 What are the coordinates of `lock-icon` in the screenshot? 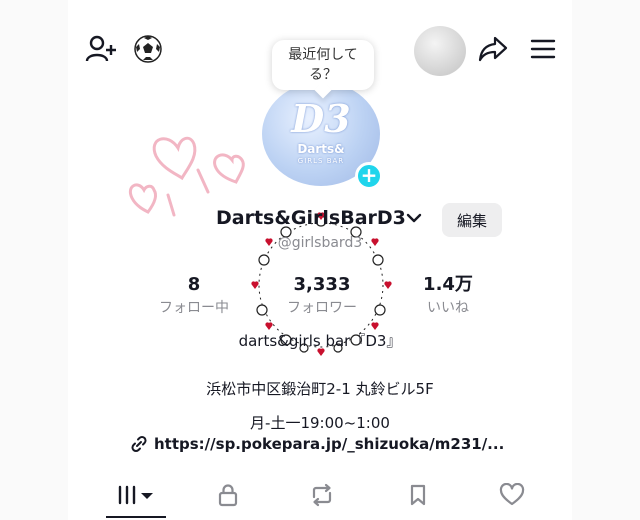 It's located at (228, 495).